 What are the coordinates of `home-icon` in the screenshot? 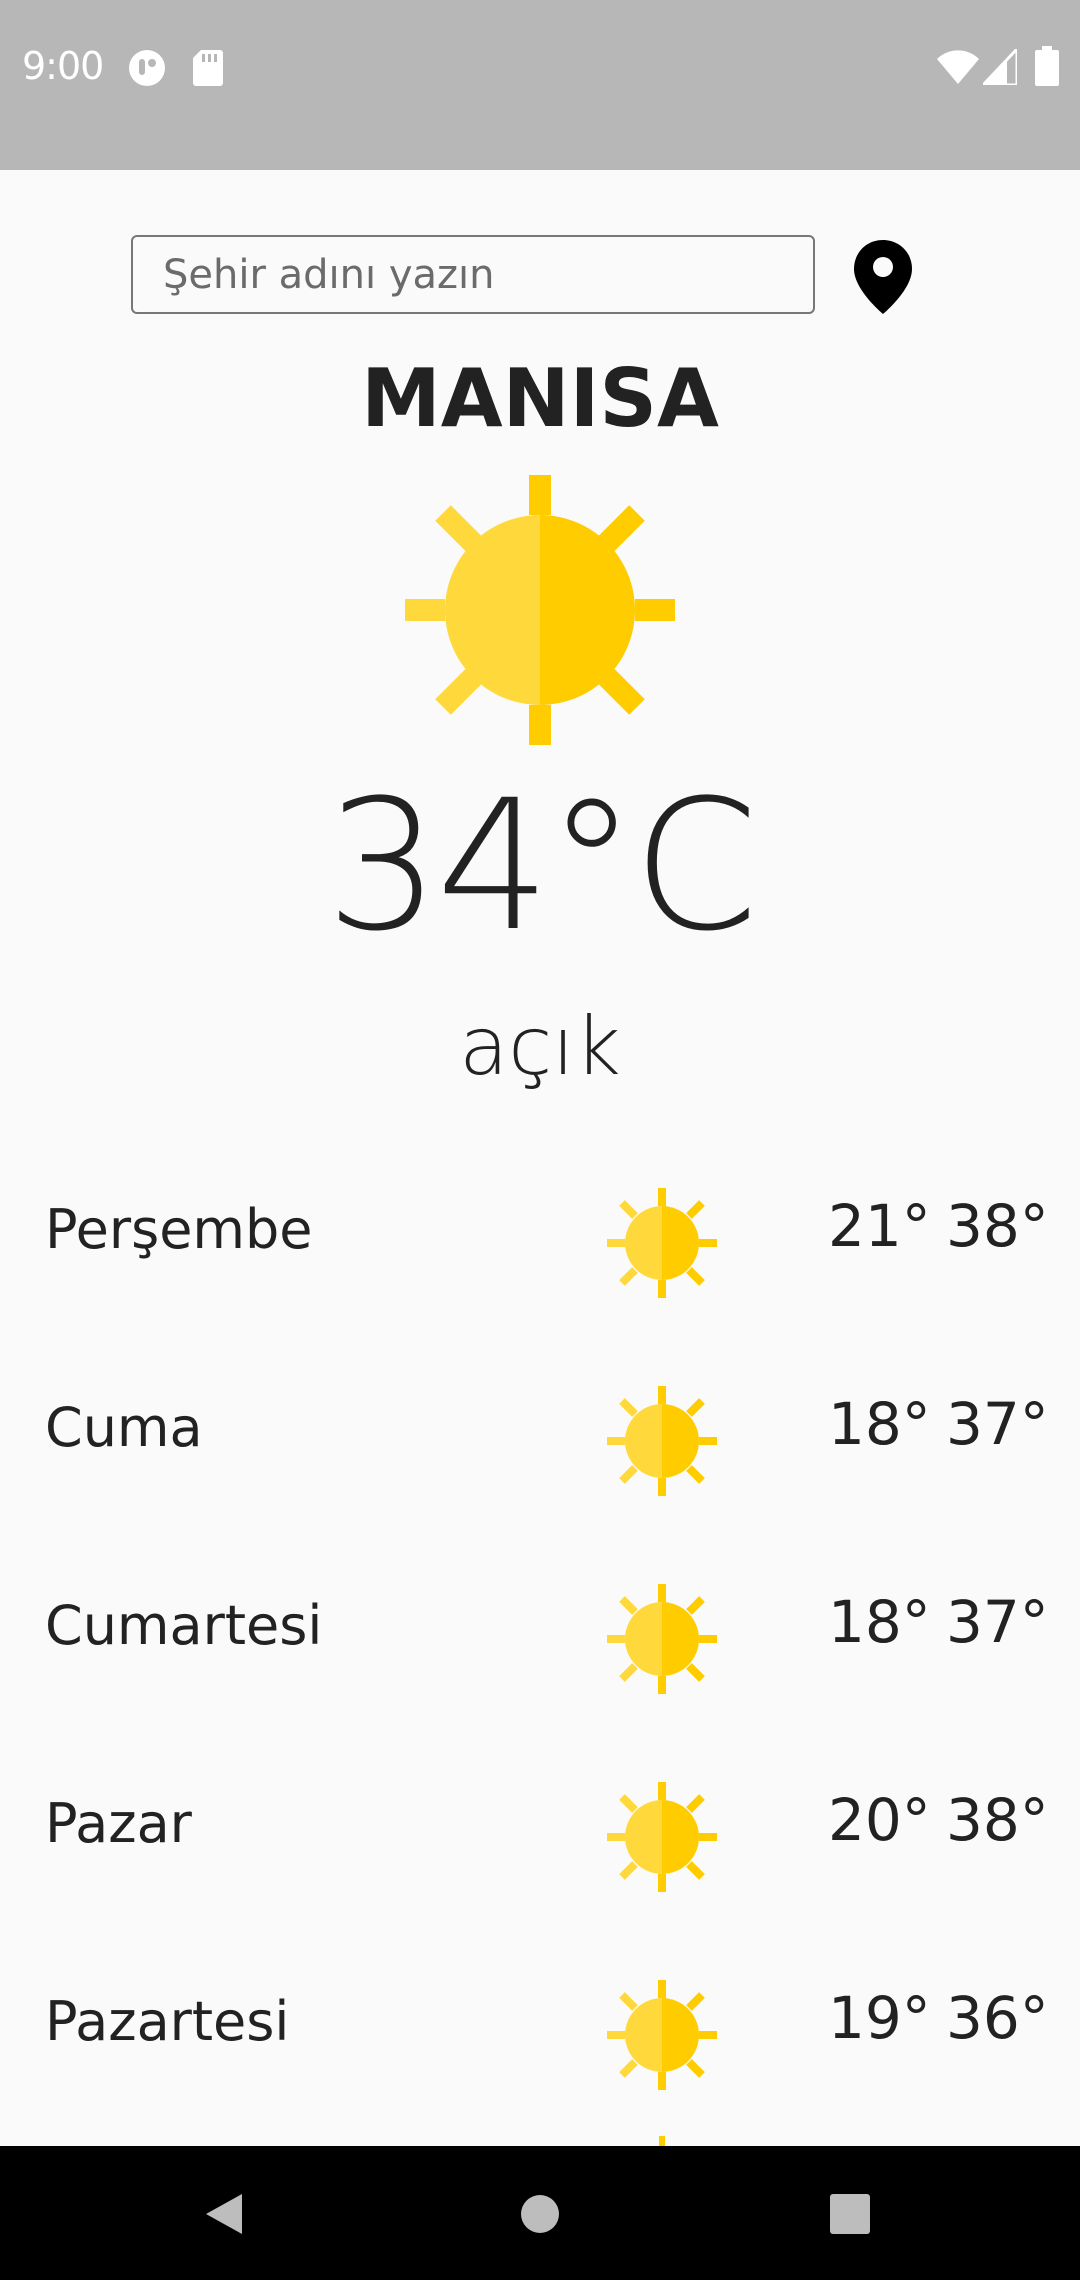 It's located at (540, 2214).